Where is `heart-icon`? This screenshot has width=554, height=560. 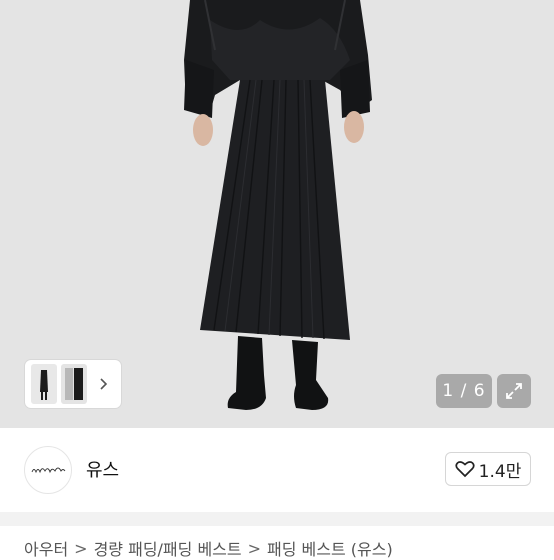
heart-icon is located at coordinates (465, 469).